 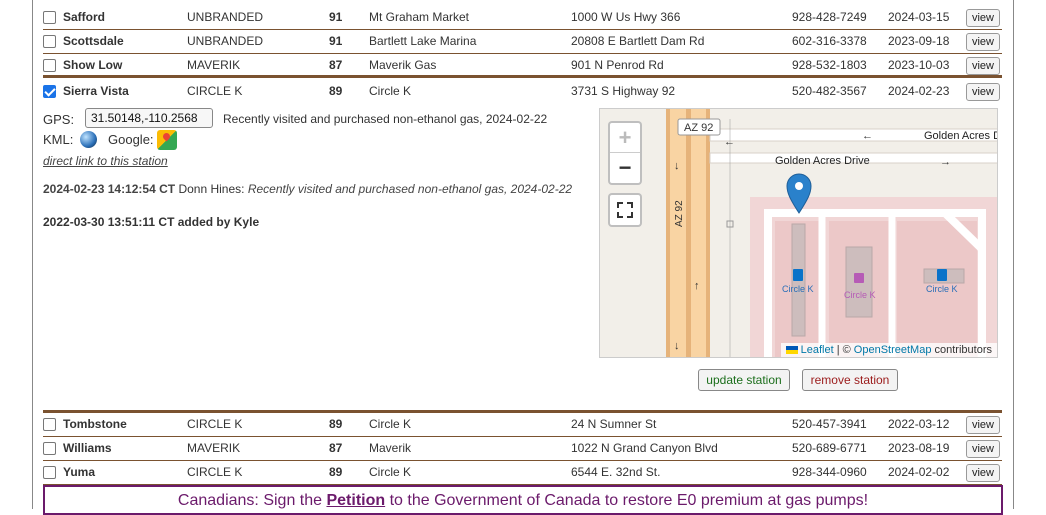 I want to click on station-address: 24 N Sumner St, so click(x=614, y=424).